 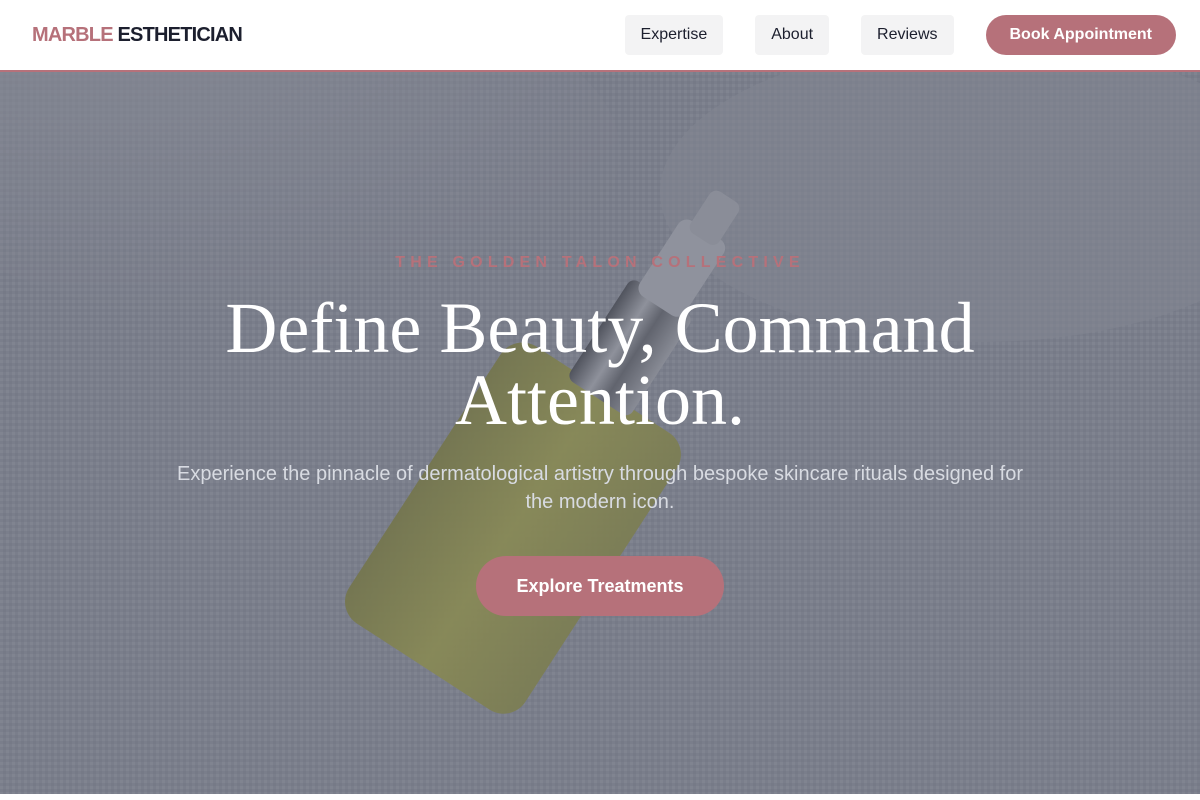 I want to click on page-bottom-edge, so click(x=600, y=797).